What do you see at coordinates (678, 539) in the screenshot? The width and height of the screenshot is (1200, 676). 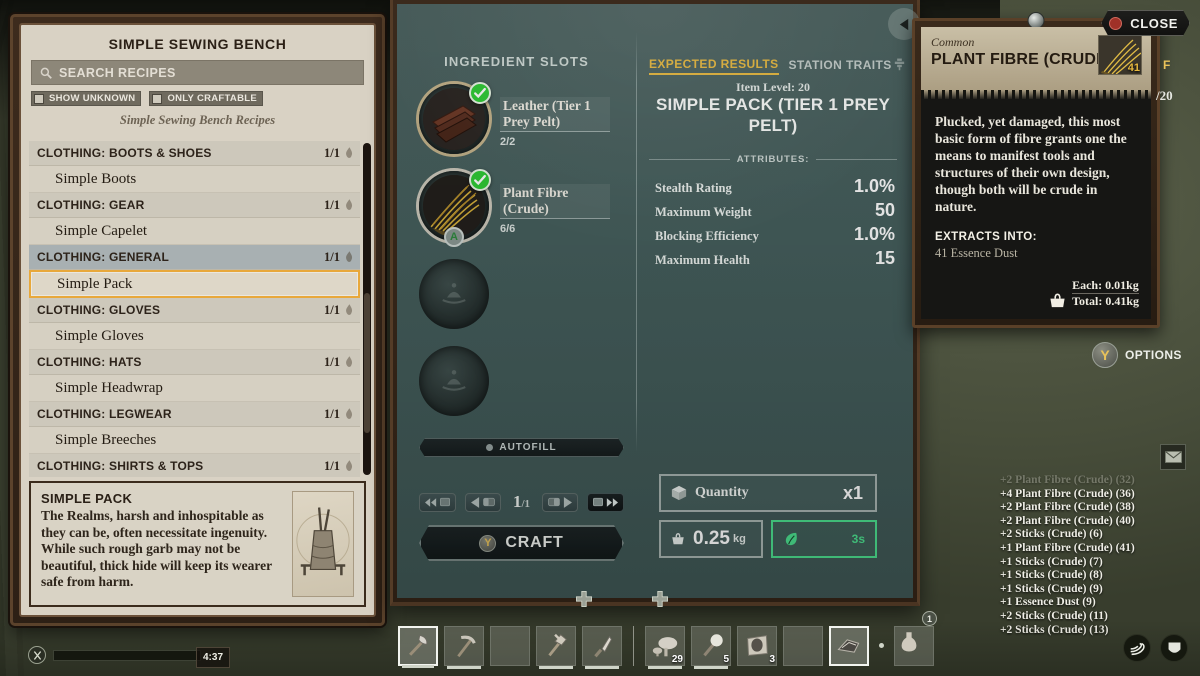 I see `weight-icon` at bounding box center [678, 539].